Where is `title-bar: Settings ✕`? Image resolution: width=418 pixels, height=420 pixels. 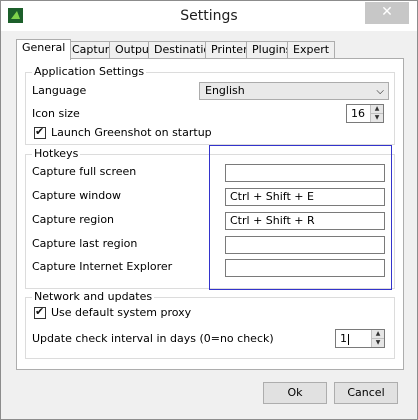 title-bar: Settings ✕ is located at coordinates (209, 16).